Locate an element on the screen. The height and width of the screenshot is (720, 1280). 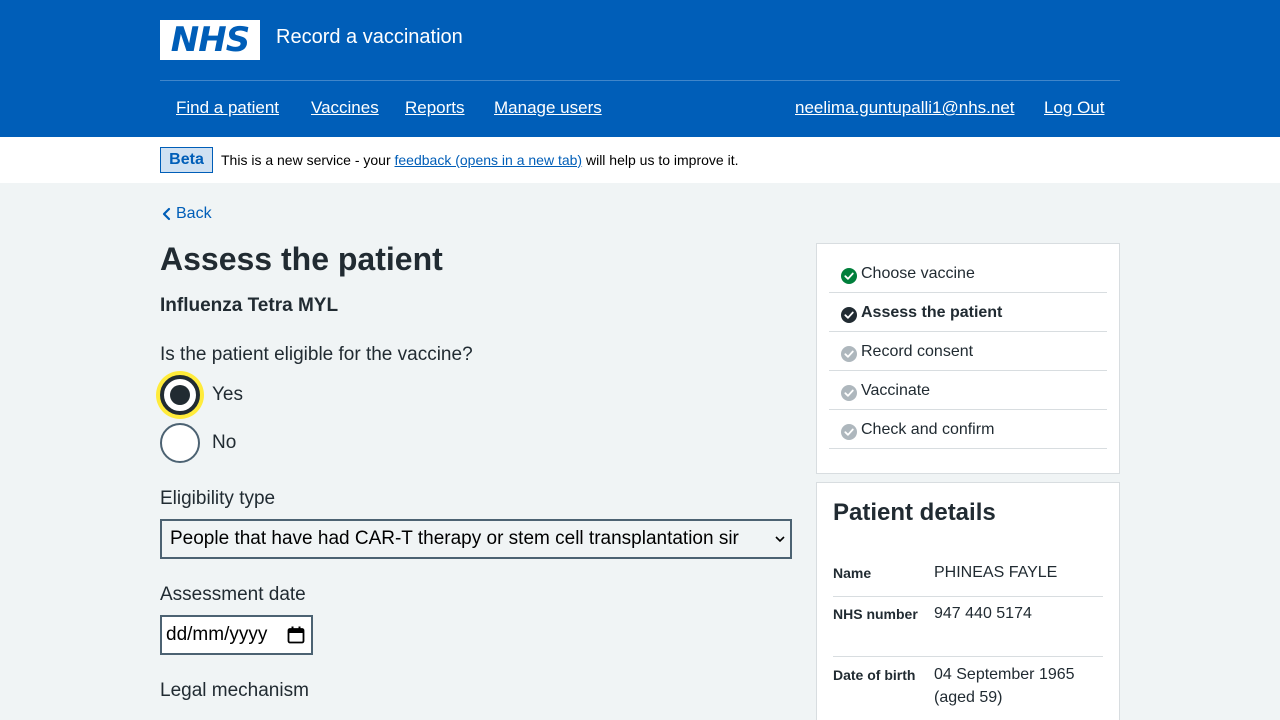
nhs-number-row: NHS number 947 440 5174 is located at coordinates (968, 630).